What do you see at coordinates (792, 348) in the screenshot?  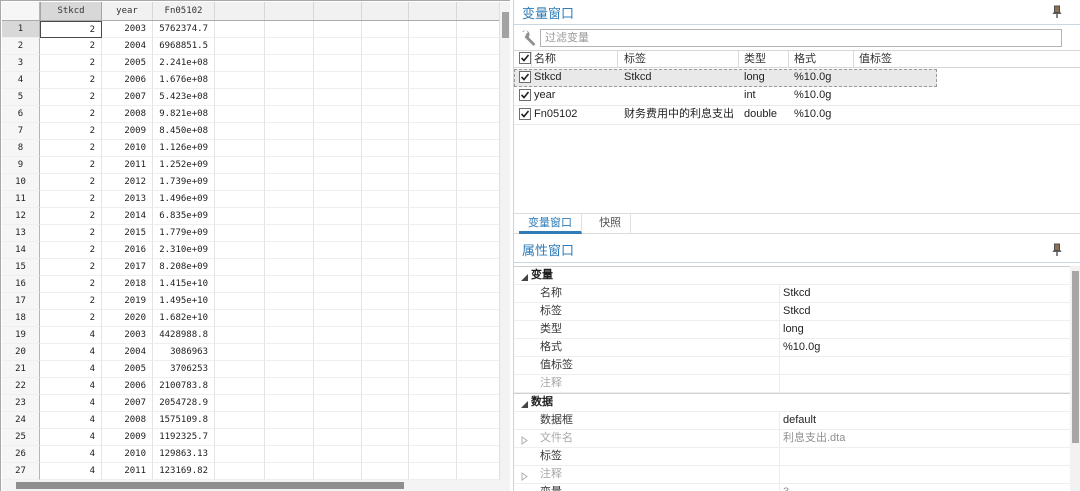 I see `property-row: 格式 %10.0g` at bounding box center [792, 348].